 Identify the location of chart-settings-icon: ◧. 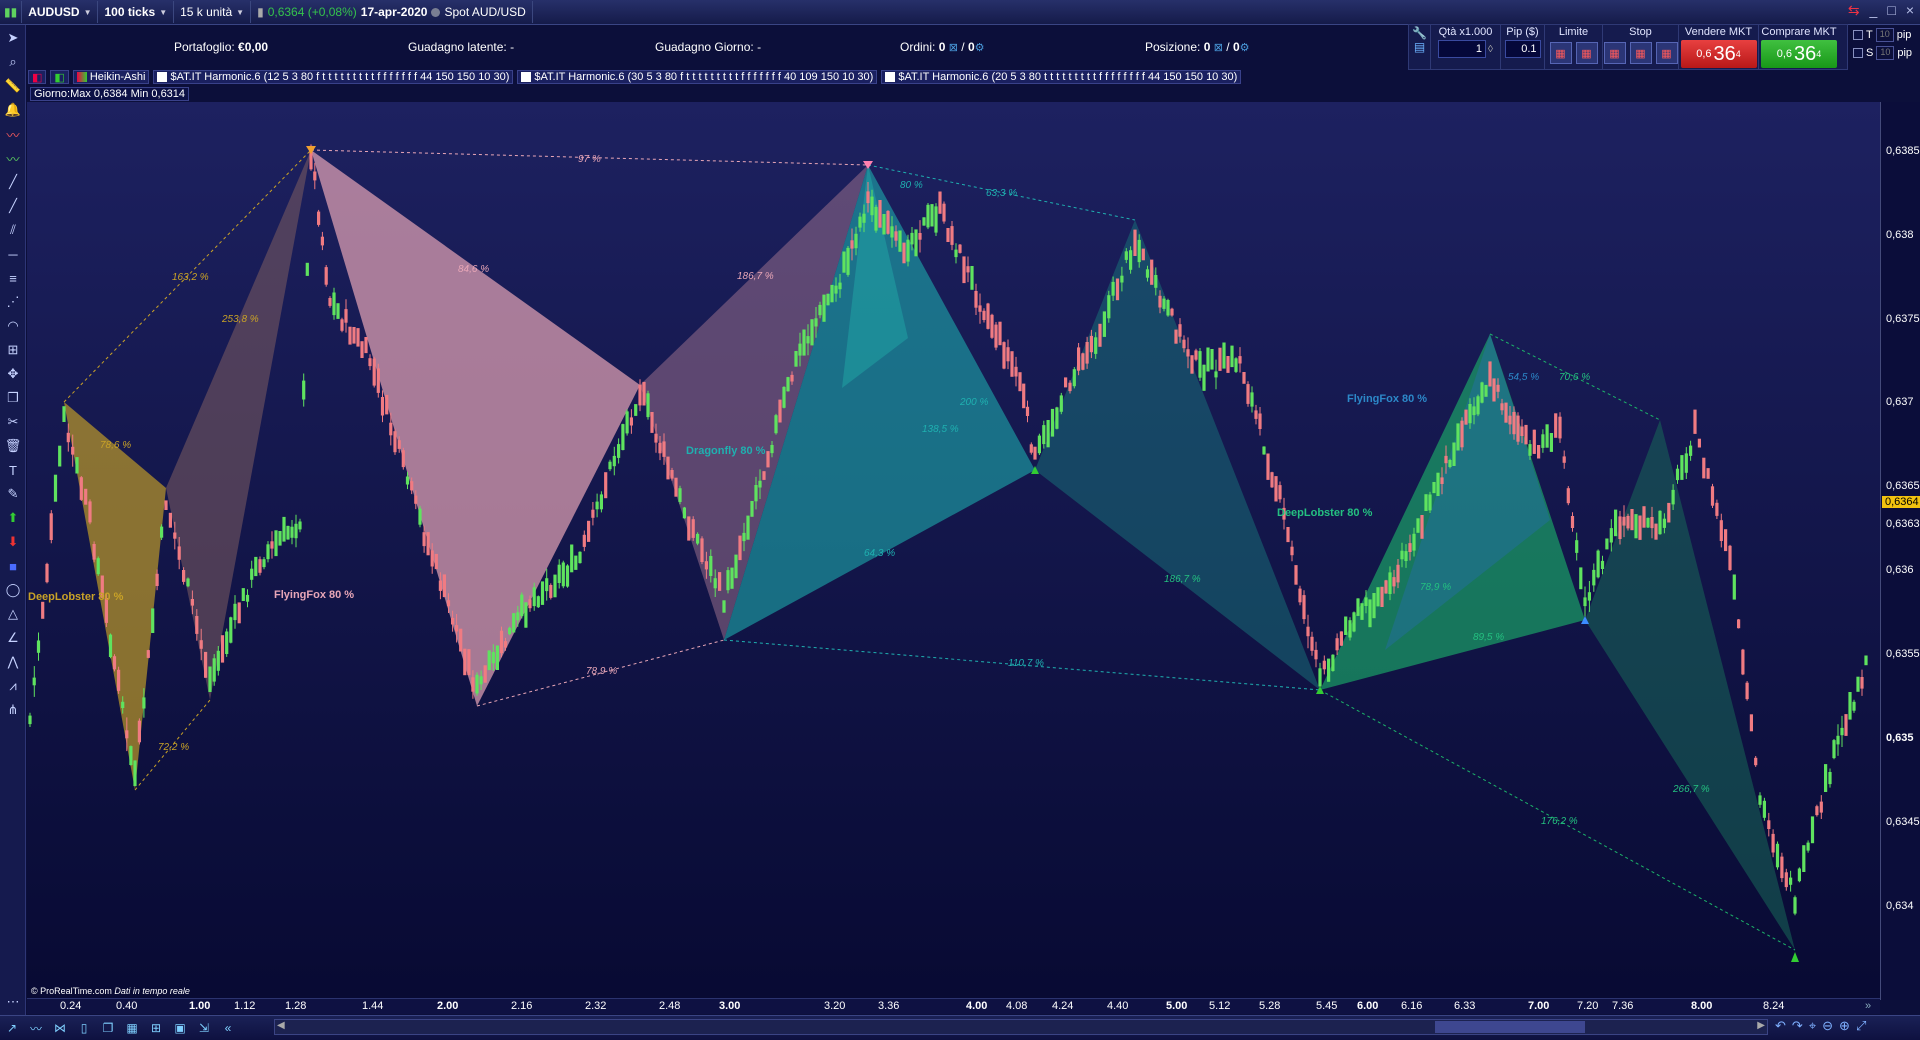
(37, 77).